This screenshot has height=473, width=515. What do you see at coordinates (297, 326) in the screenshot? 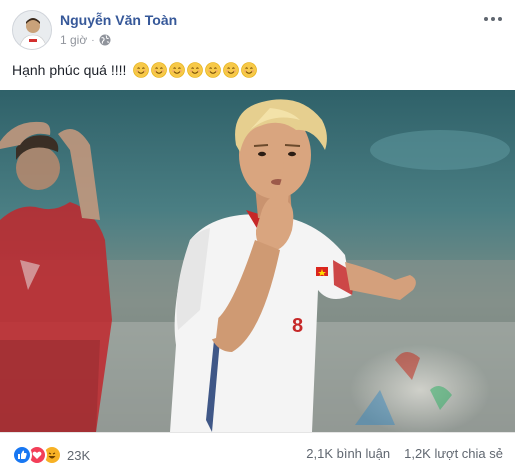
I see `svg-text: 8` at bounding box center [297, 326].